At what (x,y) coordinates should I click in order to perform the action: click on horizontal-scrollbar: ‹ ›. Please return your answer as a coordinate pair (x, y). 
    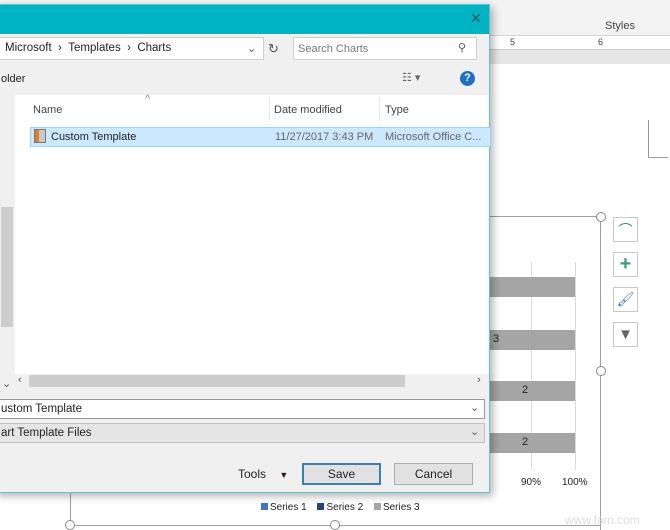
    Looking at the image, I should click on (252, 381).